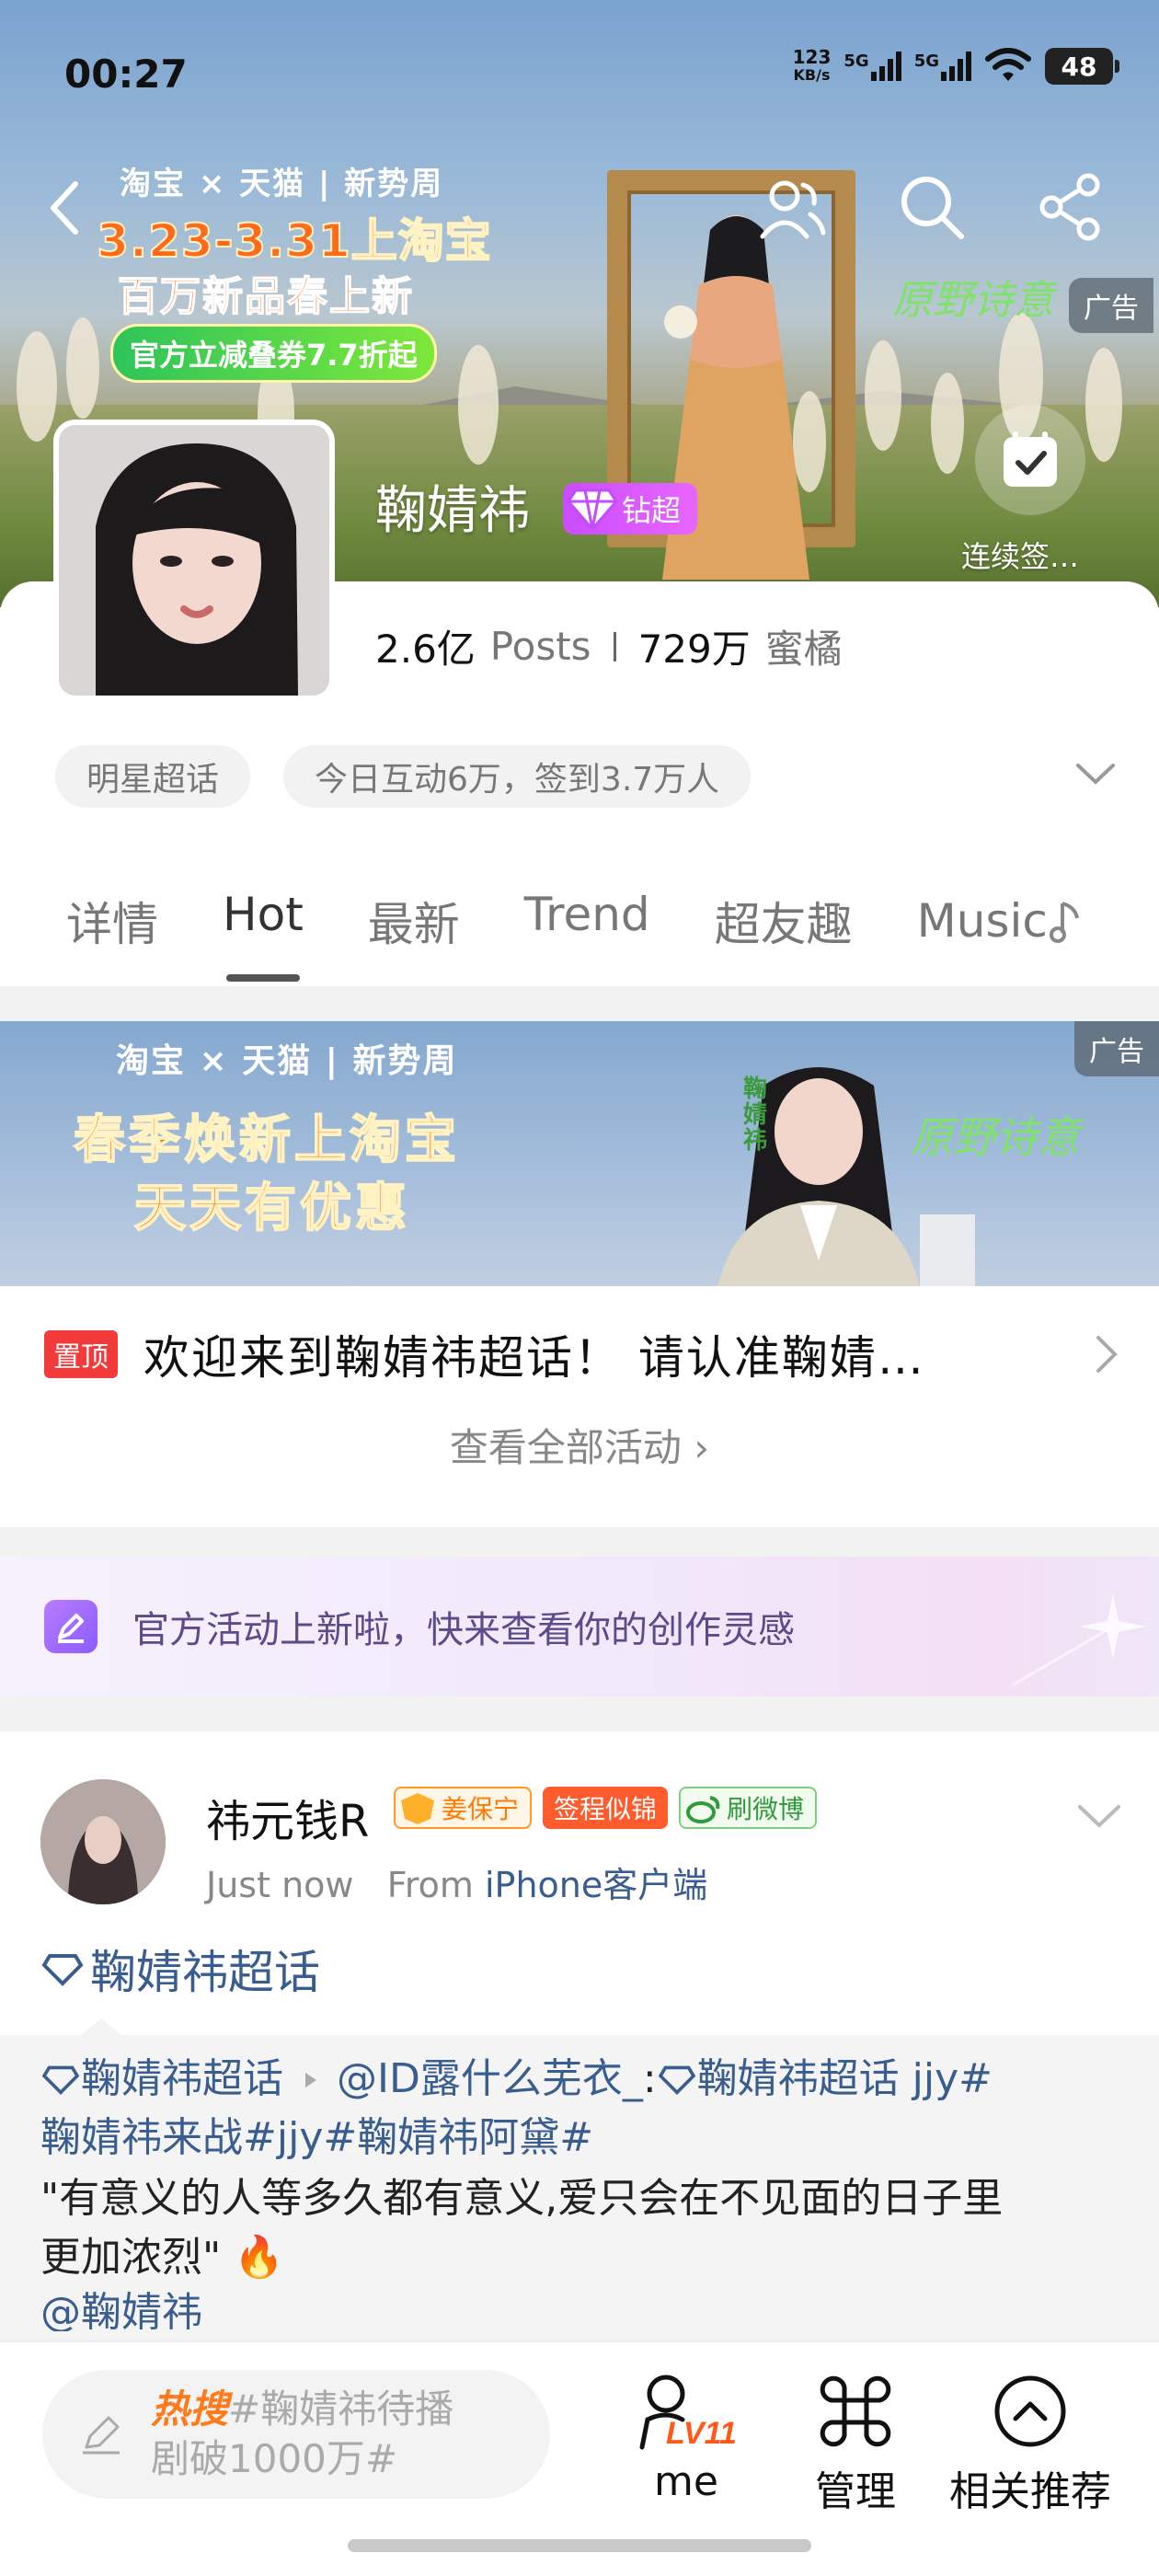  What do you see at coordinates (302, 2433) in the screenshot?
I see `hot-search-text: 热搜#鞠婧祎待播 剧破1000万#` at bounding box center [302, 2433].